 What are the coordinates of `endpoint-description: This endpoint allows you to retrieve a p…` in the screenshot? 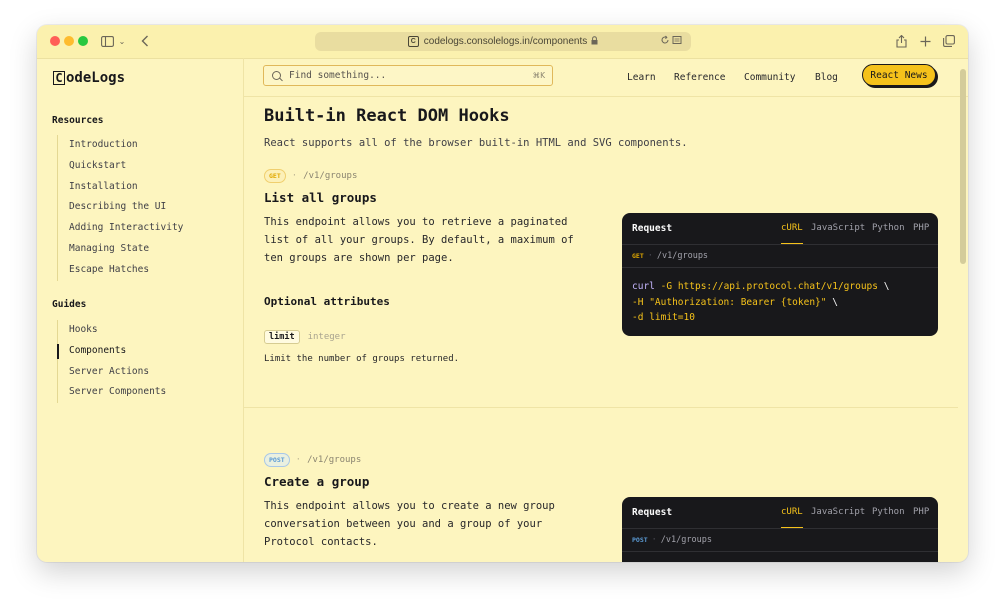 It's located at (419, 240).